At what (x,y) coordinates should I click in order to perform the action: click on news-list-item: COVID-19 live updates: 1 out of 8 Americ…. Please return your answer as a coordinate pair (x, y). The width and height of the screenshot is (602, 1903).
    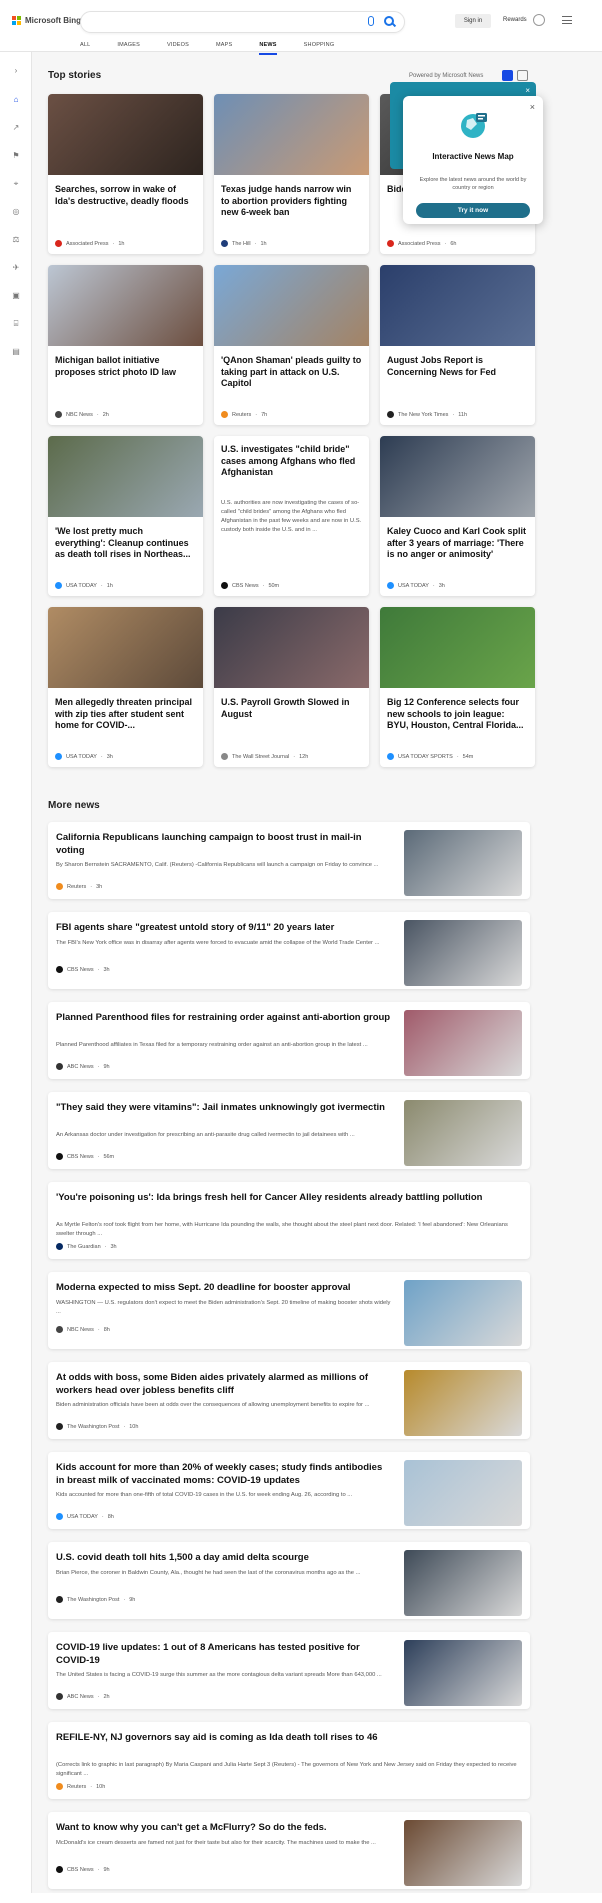
    Looking at the image, I should click on (289, 1670).